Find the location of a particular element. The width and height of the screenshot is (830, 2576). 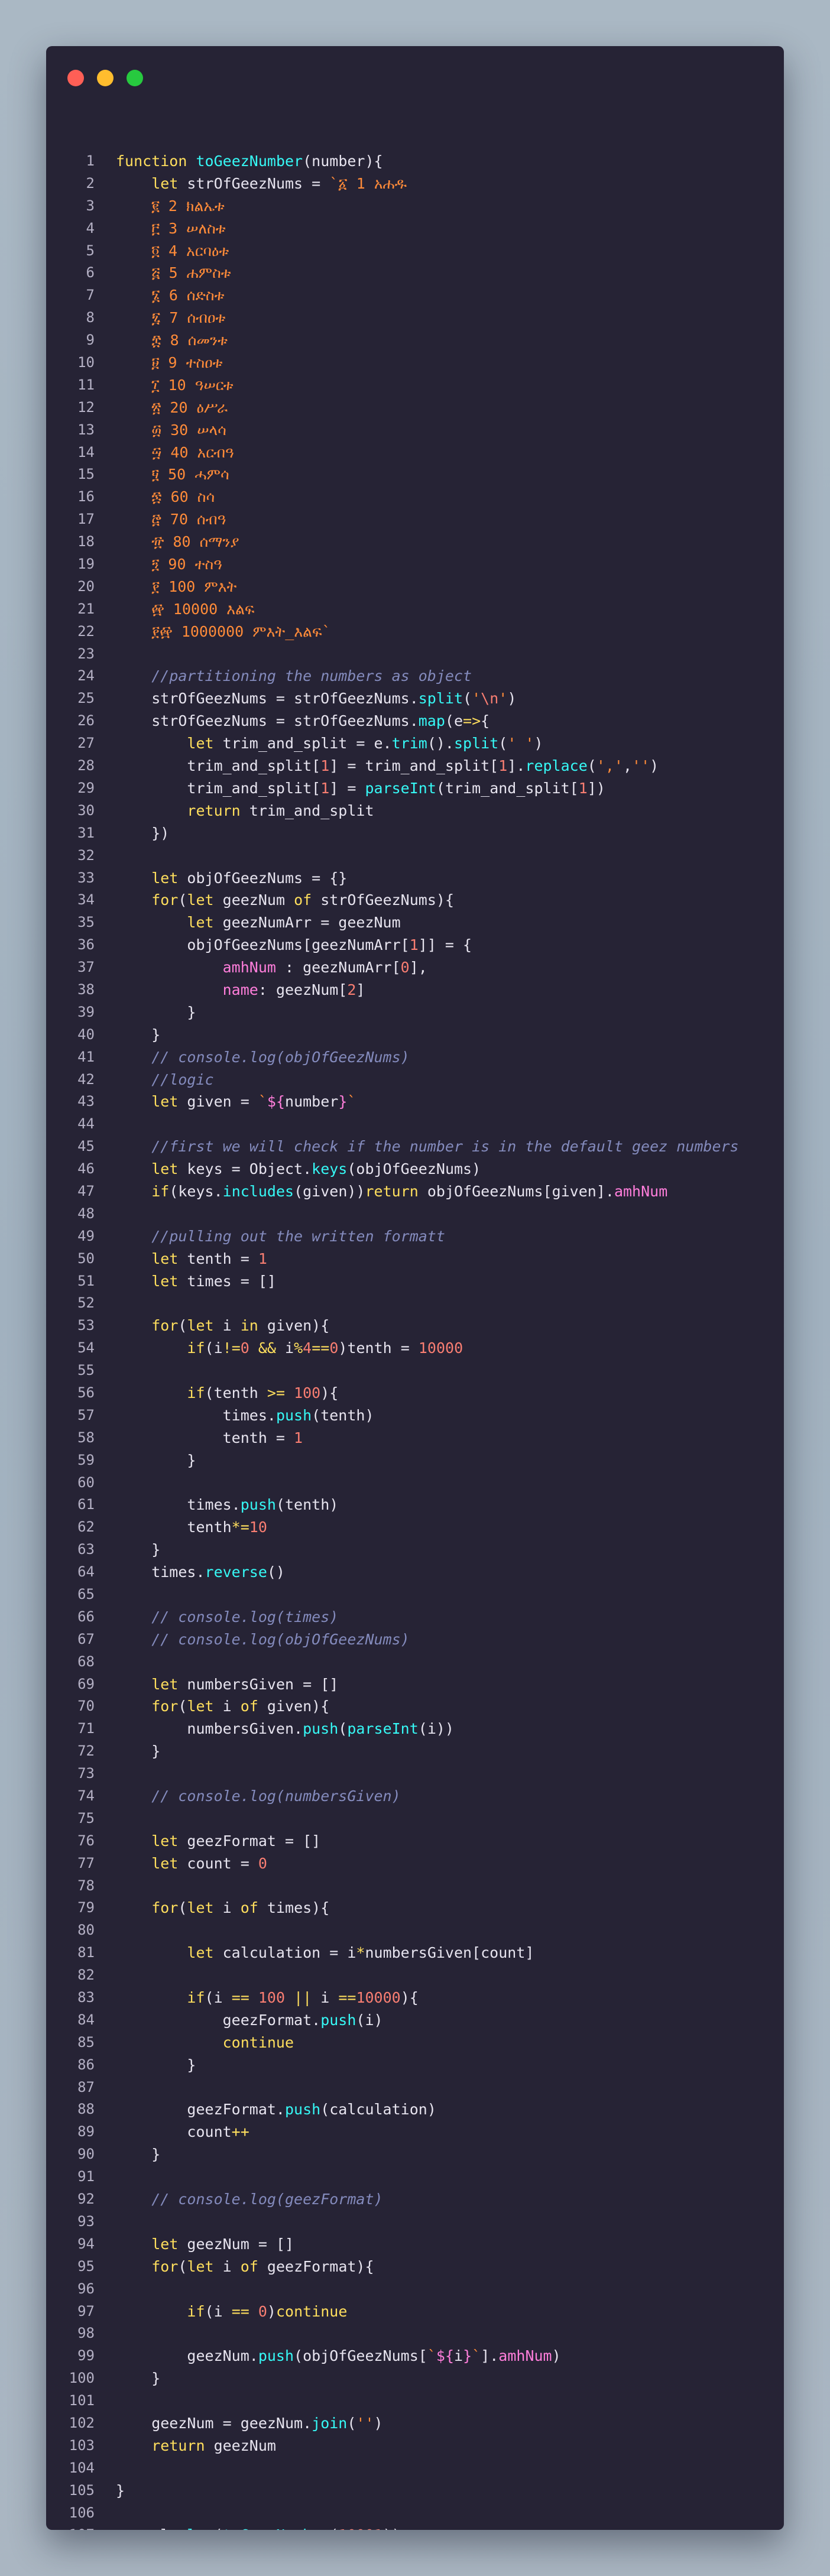

line-number: 36 is located at coordinates (86, 944).